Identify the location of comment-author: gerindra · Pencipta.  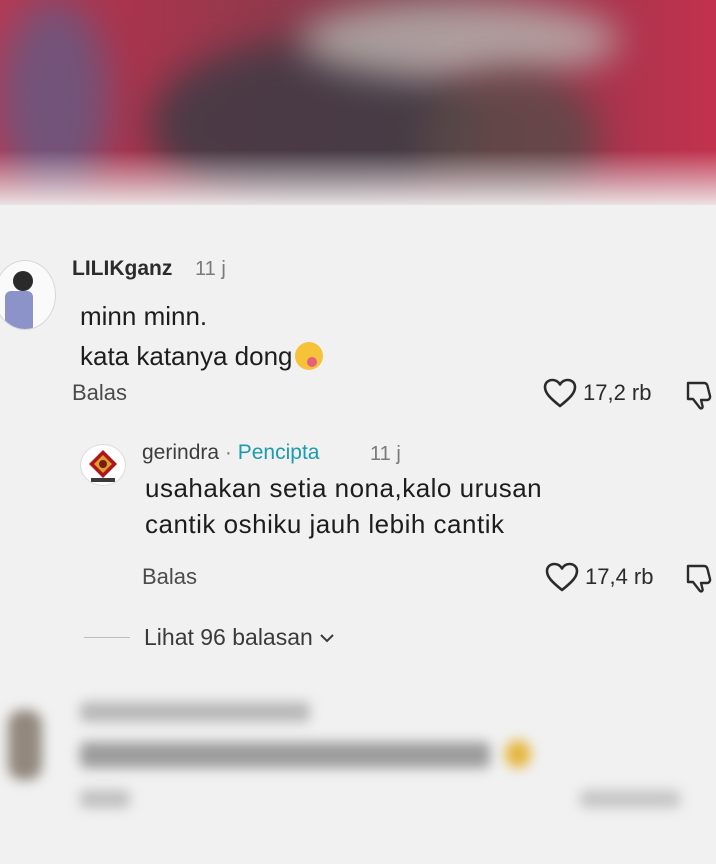
(230, 453).